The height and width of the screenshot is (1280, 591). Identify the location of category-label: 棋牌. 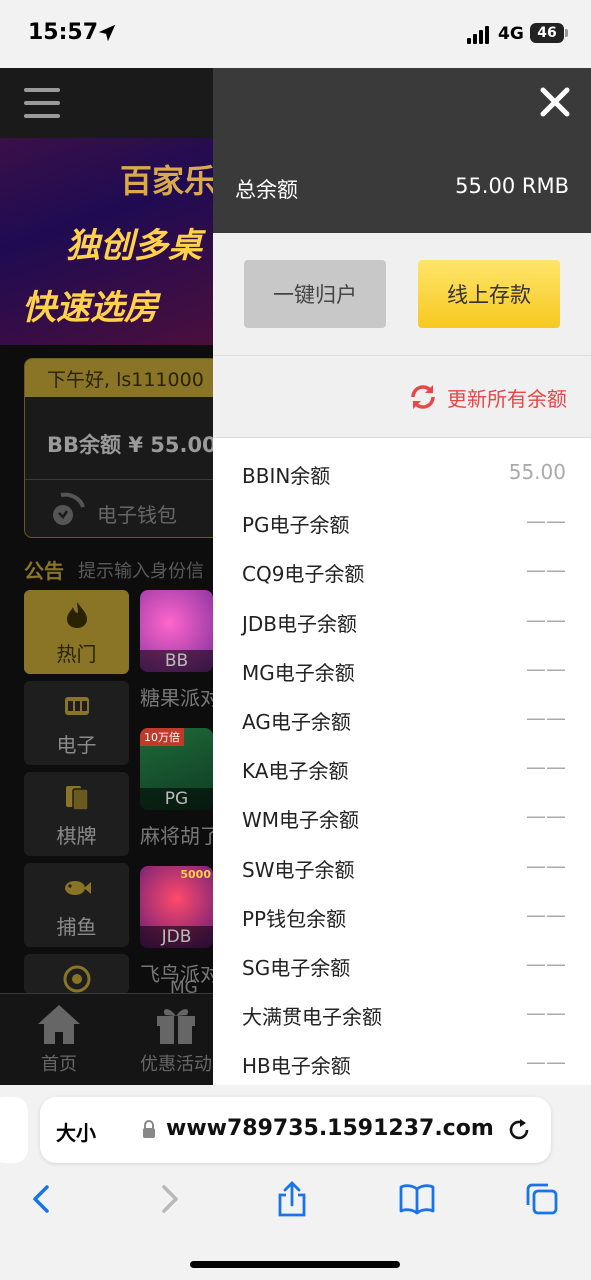
(76, 836).